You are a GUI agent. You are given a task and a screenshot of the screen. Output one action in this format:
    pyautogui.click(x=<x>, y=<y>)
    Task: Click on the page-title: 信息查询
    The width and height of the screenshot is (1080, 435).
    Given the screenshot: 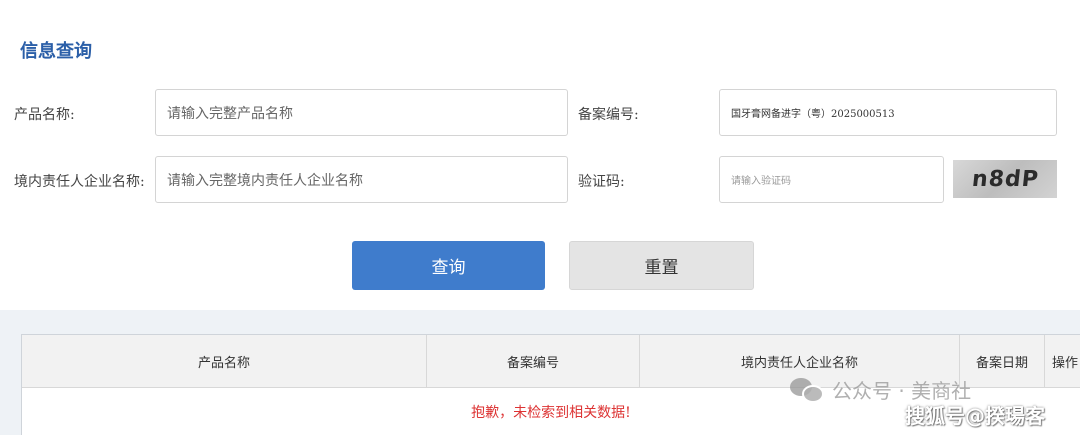 What is the action you would take?
    pyautogui.click(x=56, y=51)
    